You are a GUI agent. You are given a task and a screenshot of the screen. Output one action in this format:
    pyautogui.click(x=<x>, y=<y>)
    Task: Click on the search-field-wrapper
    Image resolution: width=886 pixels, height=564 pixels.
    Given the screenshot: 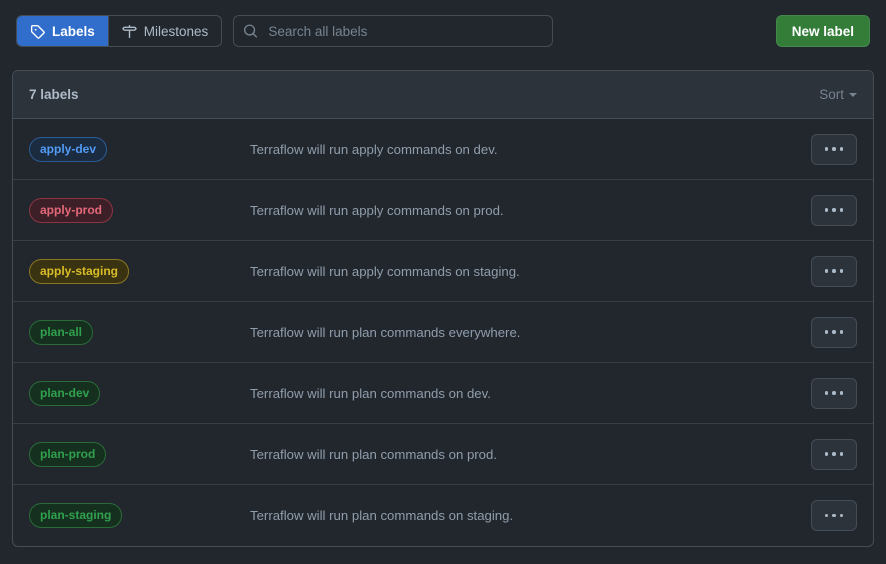 What is the action you would take?
    pyautogui.click(x=393, y=31)
    